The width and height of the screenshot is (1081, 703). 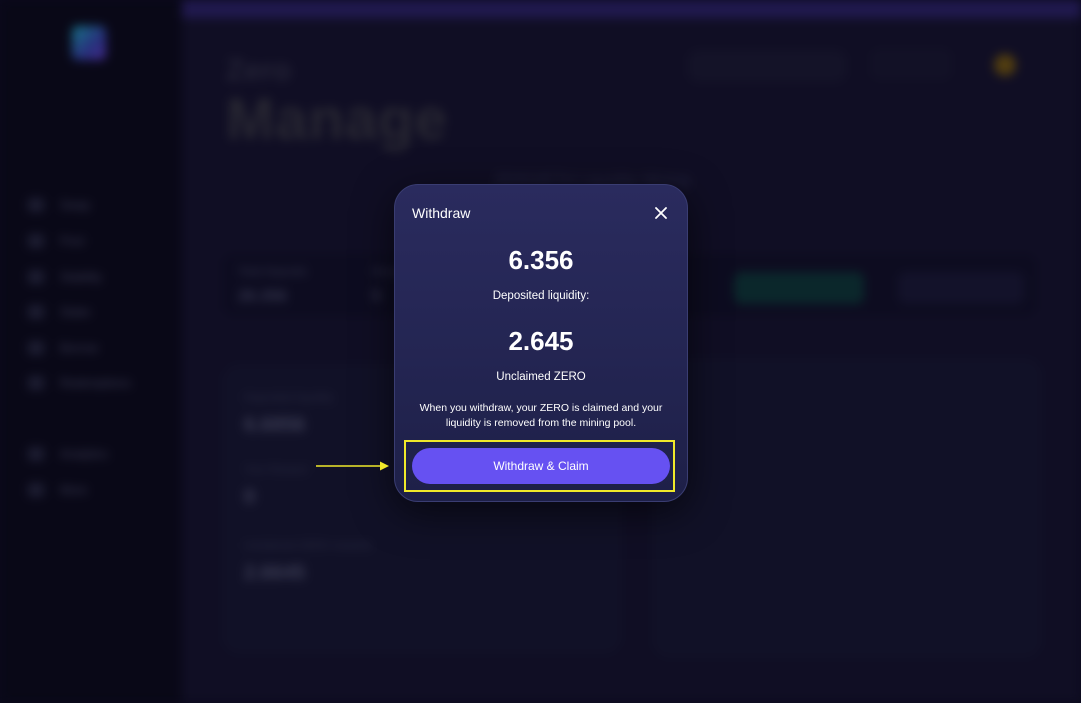 I want to click on unclaimed-amount: 2.645, so click(x=541, y=341).